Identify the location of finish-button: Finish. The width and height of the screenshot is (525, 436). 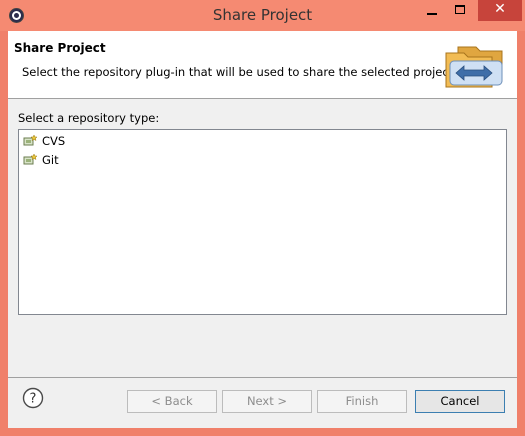
(362, 401).